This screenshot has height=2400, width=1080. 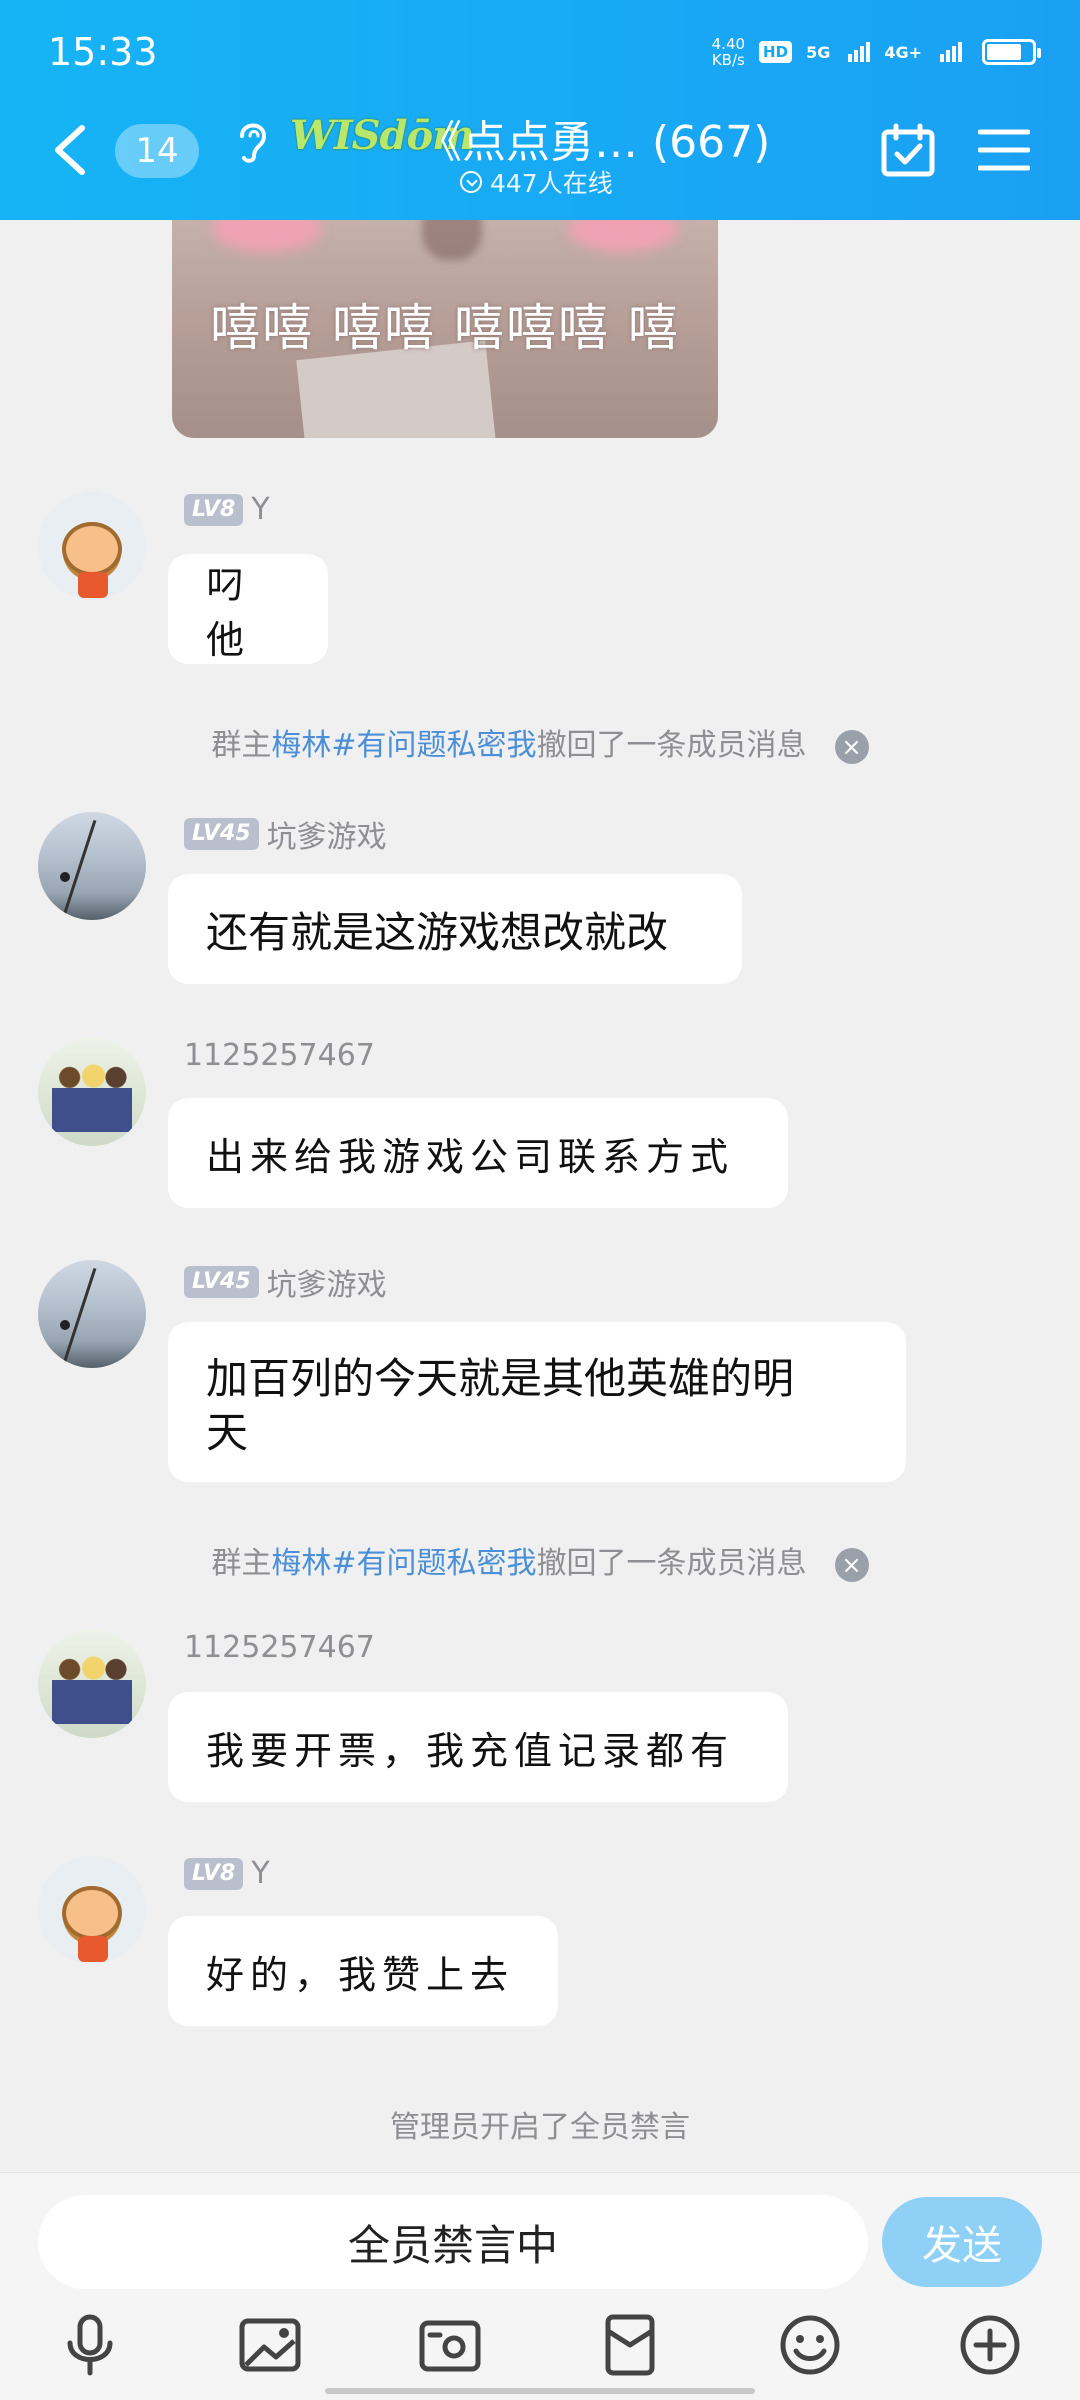 What do you see at coordinates (990, 2345) in the screenshot?
I see `plus-icon` at bounding box center [990, 2345].